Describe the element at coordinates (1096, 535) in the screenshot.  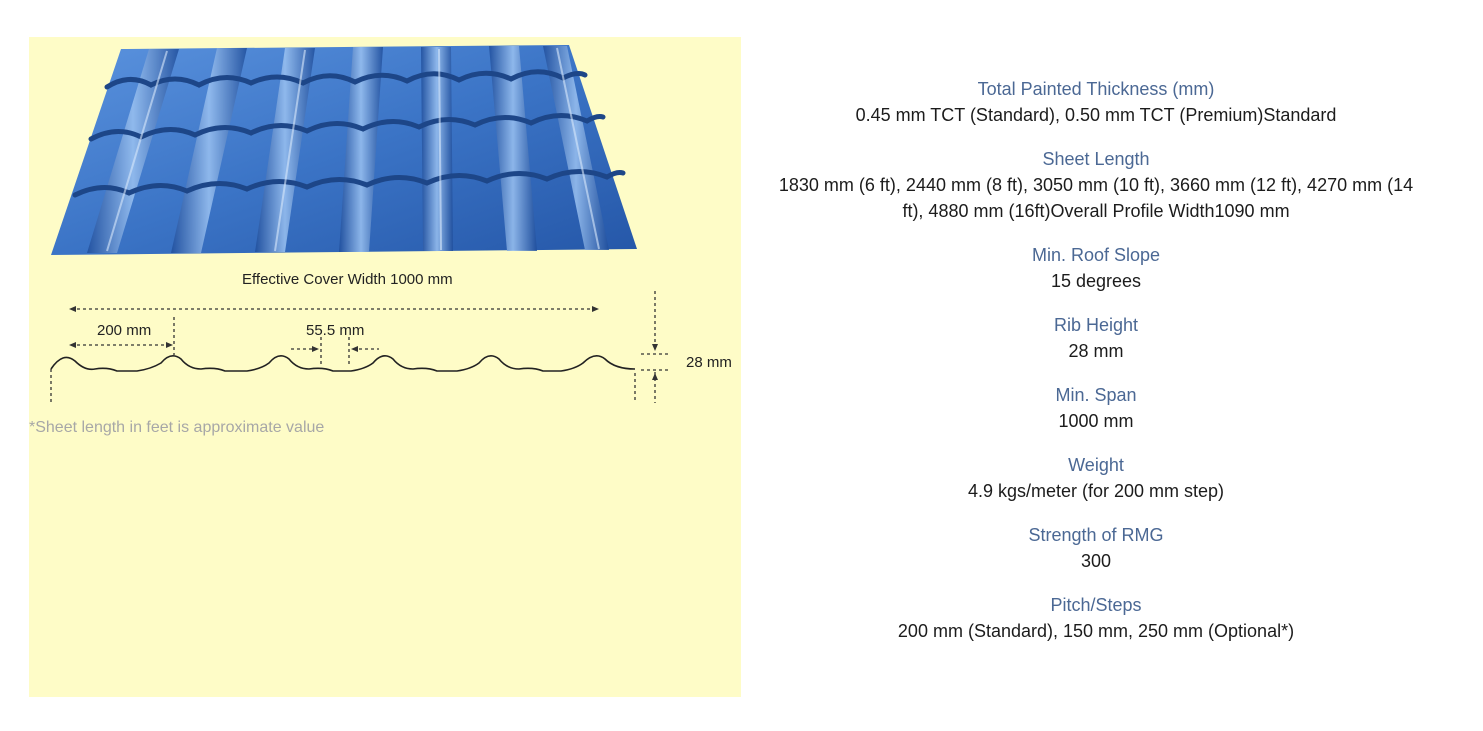
I see `spec-label: Strength of RMG` at that location.